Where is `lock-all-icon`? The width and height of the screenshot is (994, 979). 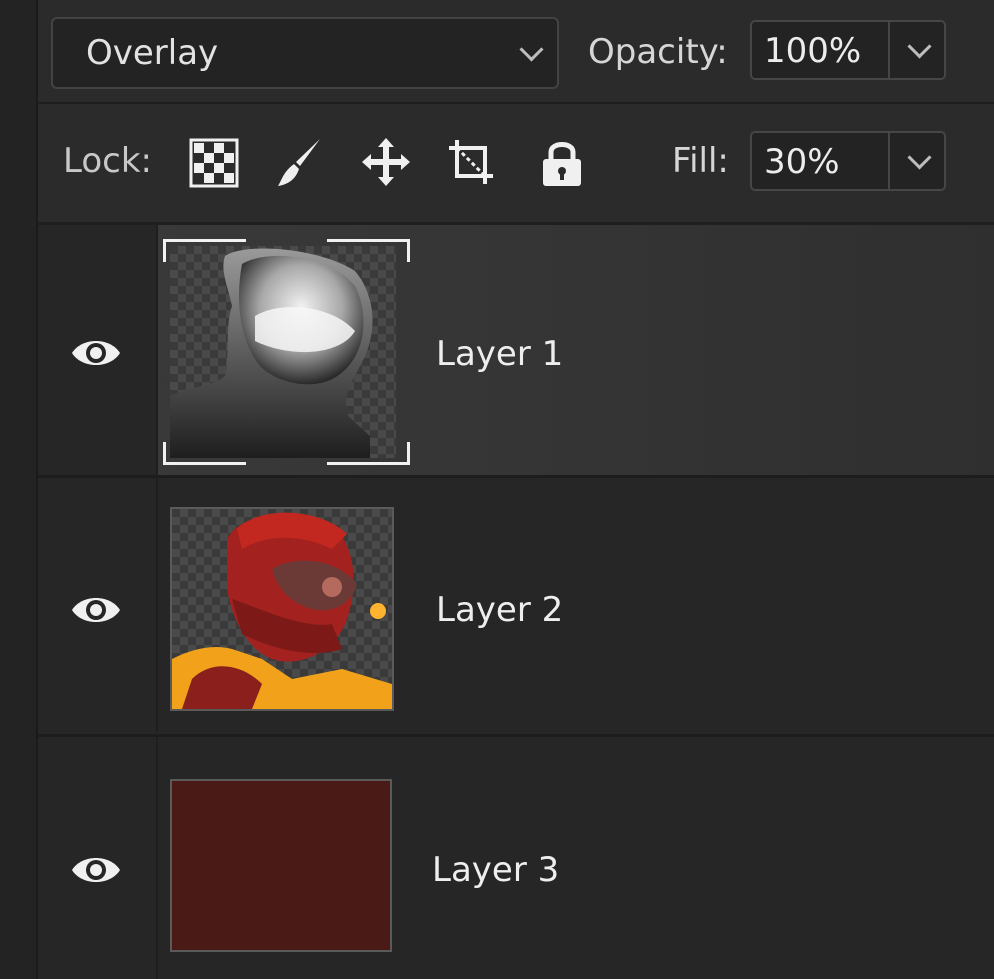 lock-all-icon is located at coordinates (562, 162).